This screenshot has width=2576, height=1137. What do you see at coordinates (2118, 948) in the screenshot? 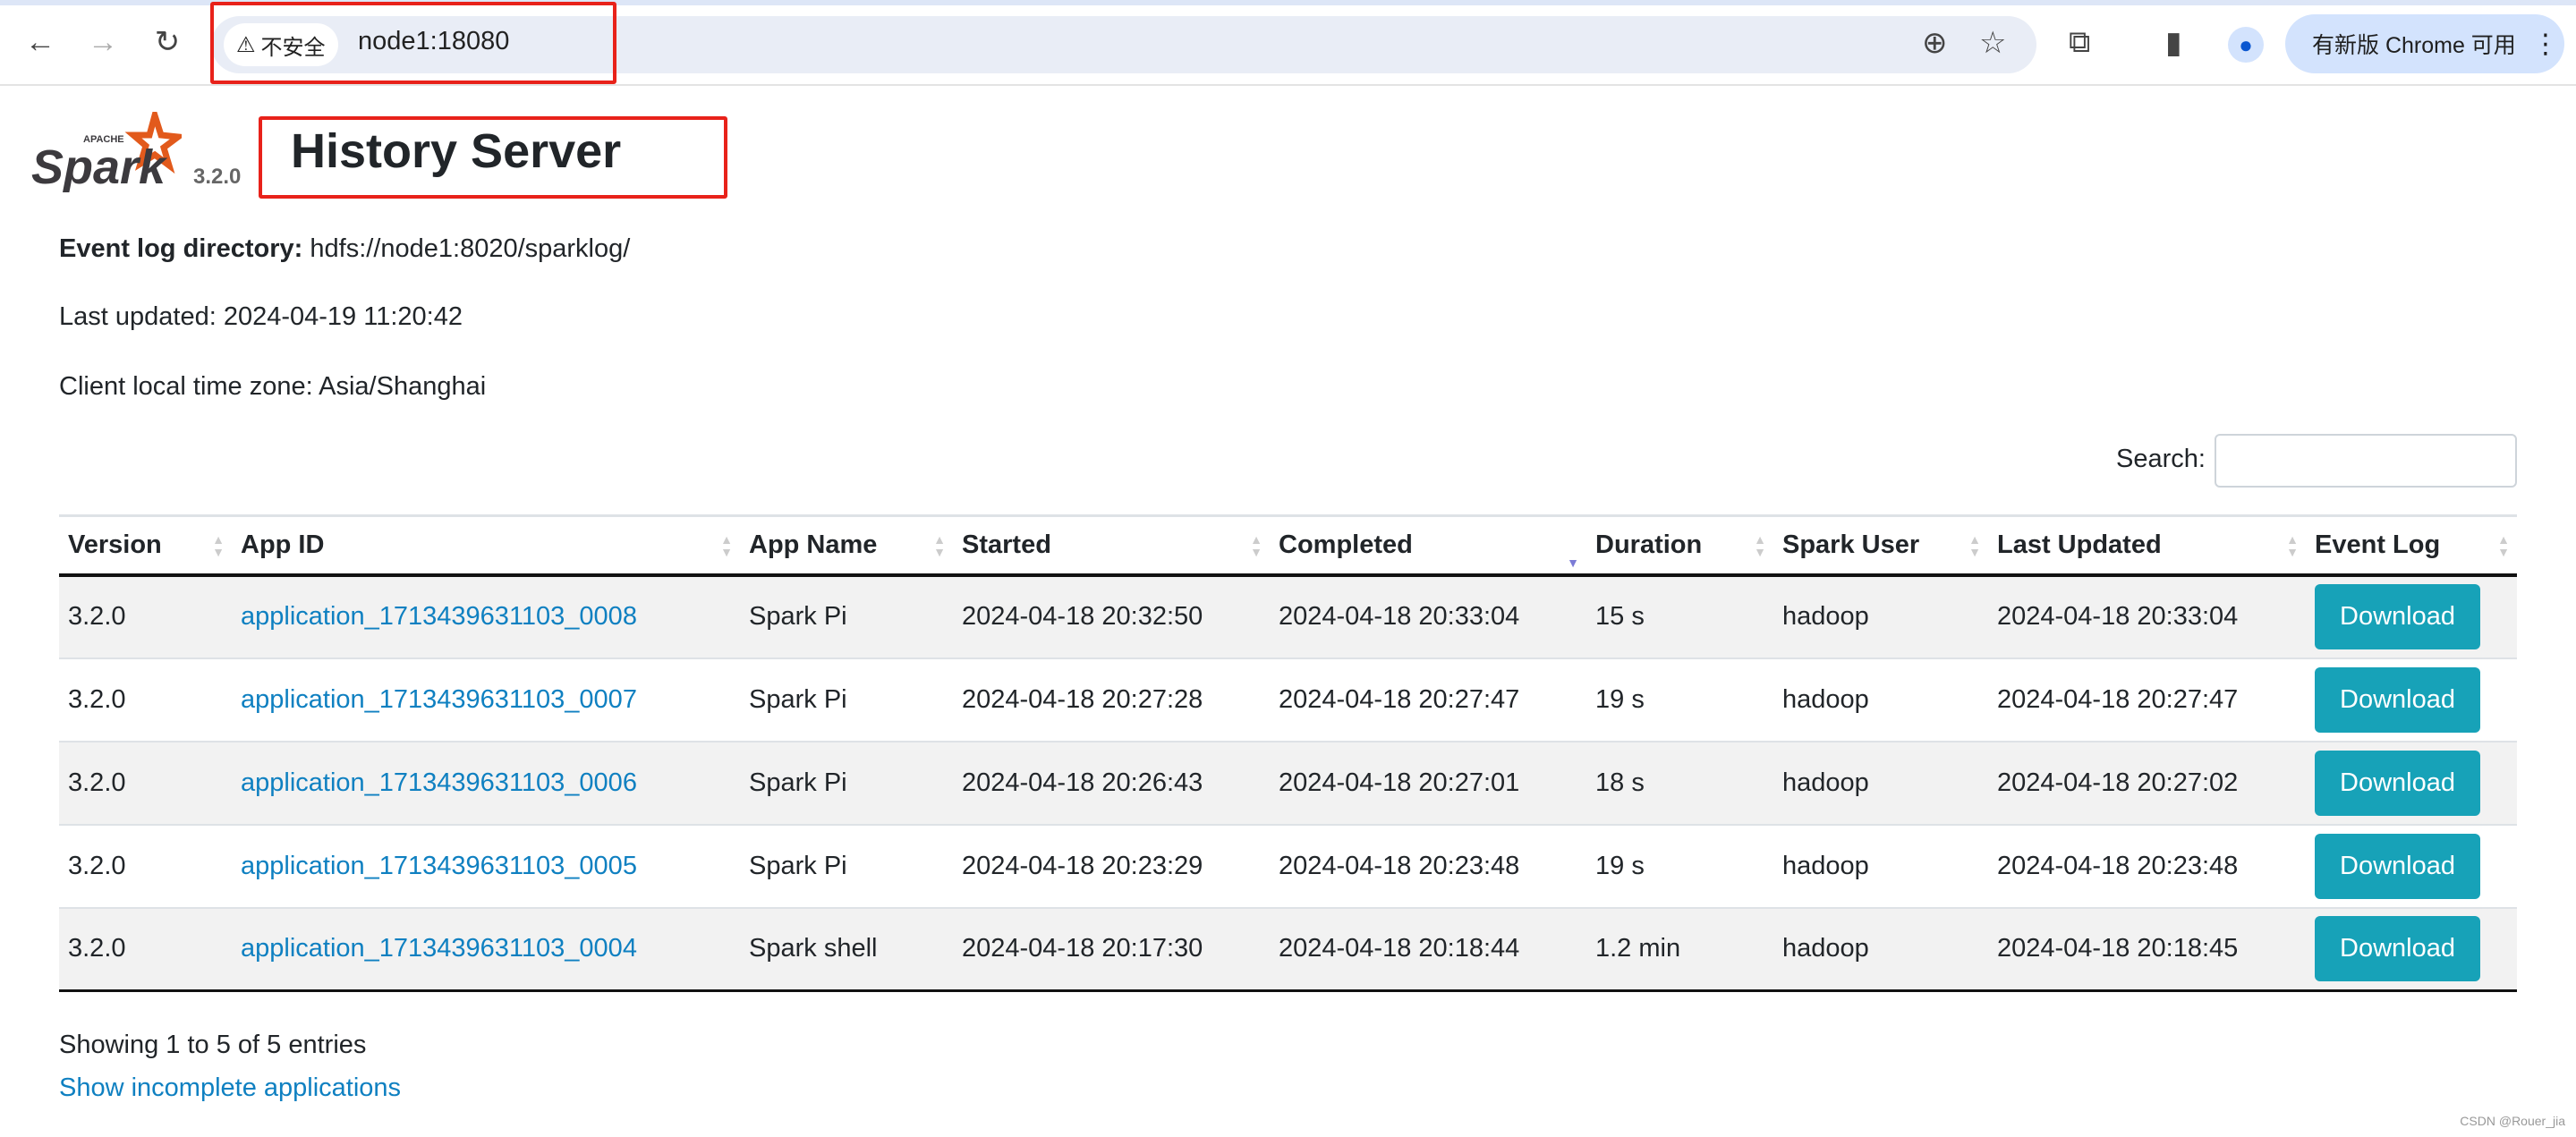
I see `cell-text: 2024-04-18 20:18:45` at bounding box center [2118, 948].